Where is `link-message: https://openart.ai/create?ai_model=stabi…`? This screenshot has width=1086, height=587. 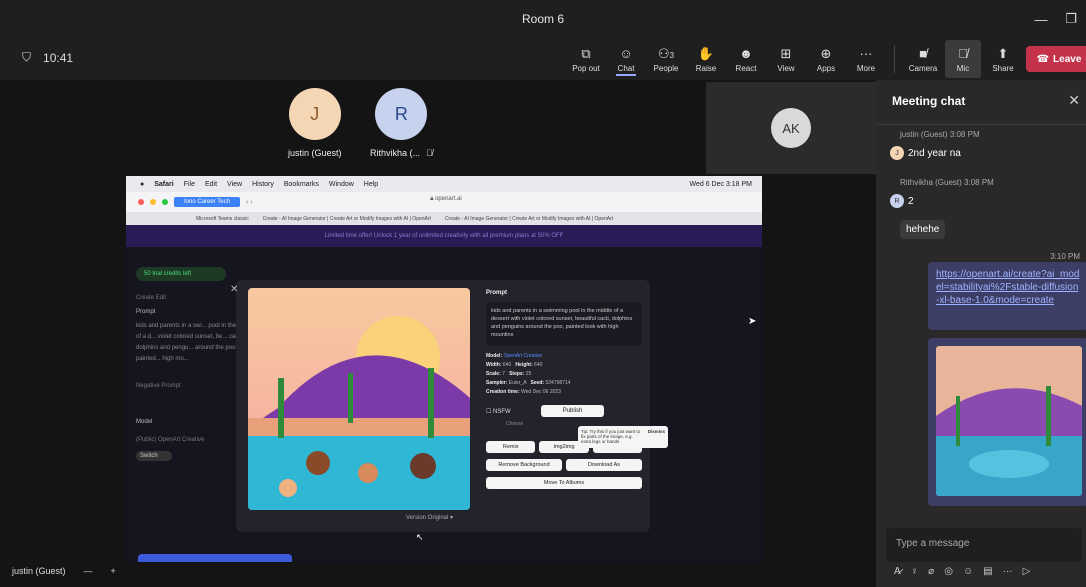
link-message: https://openart.ai/create?ai_model=stabi… is located at coordinates (1007, 296).